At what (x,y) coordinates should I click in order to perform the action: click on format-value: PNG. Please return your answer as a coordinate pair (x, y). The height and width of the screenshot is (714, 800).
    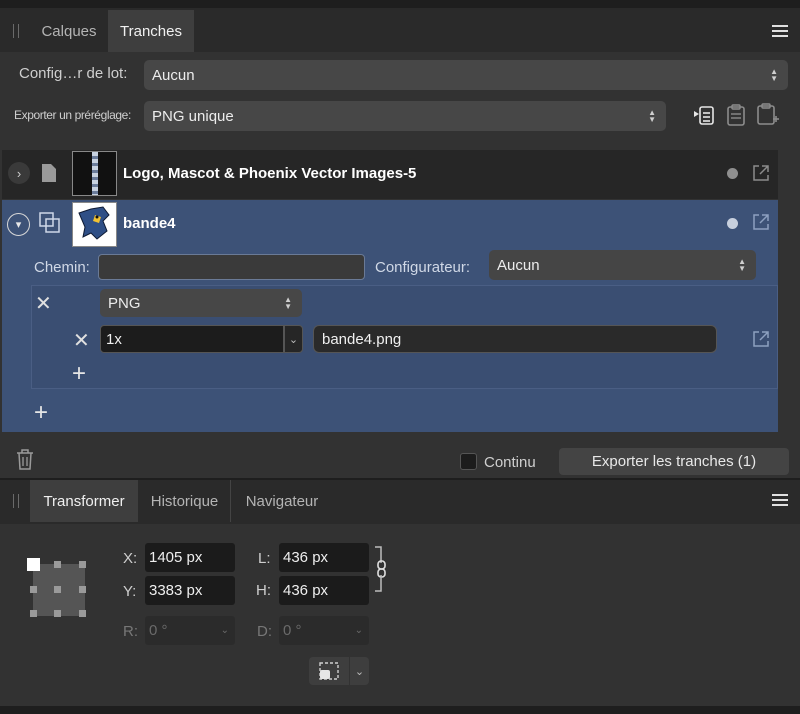
    Looking at the image, I should click on (124, 303).